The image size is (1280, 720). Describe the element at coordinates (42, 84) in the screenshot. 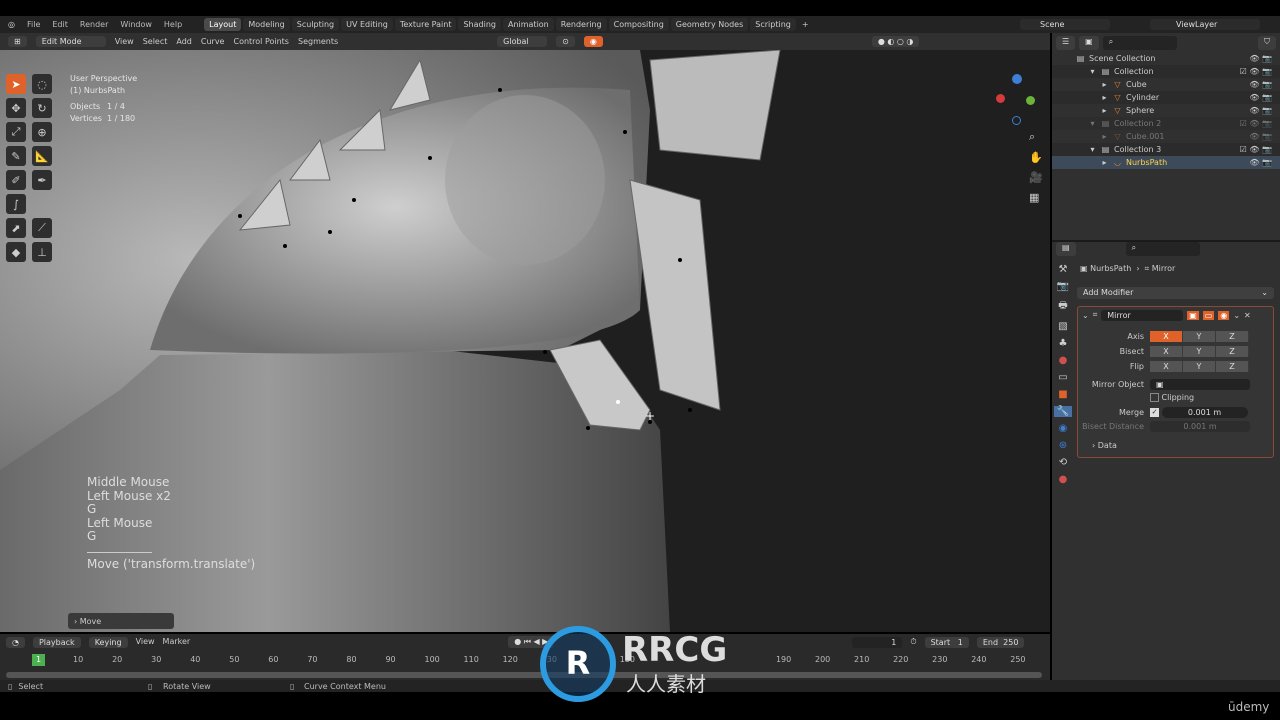

I see `select-circle-tool: ◌` at that location.